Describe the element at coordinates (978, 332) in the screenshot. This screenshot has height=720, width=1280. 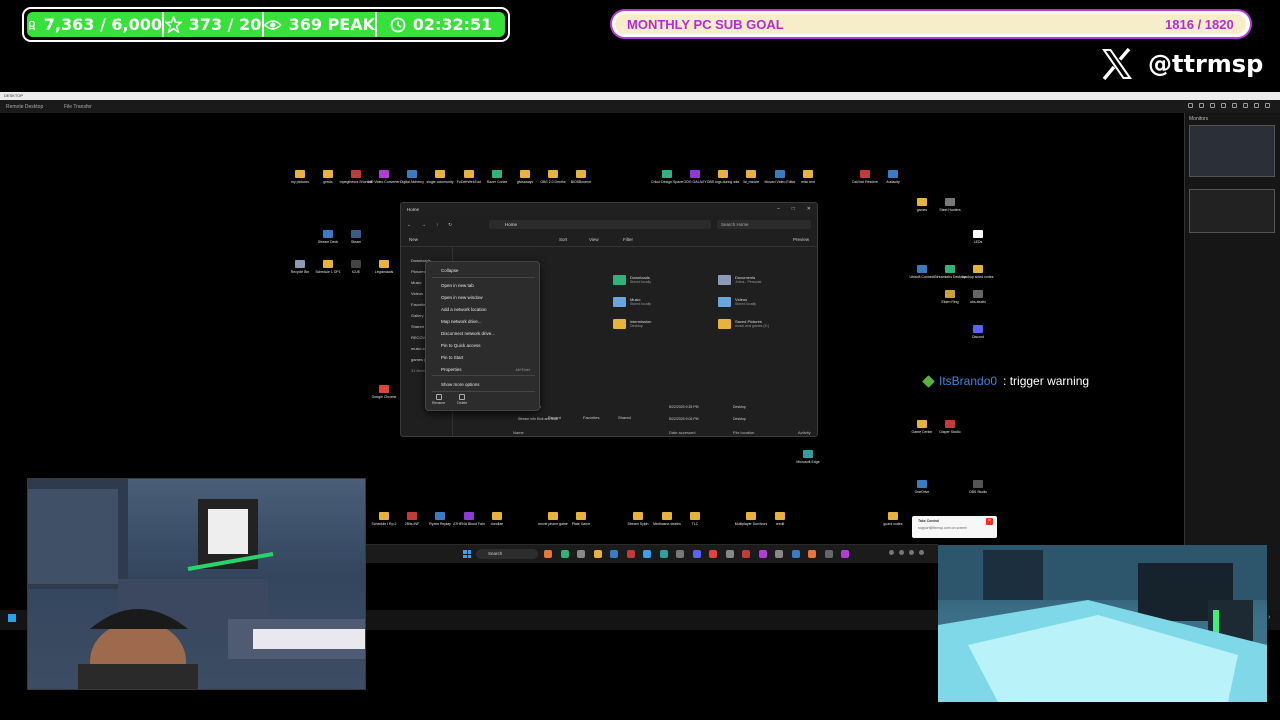
I see `desktop-icon: Discord` at that location.